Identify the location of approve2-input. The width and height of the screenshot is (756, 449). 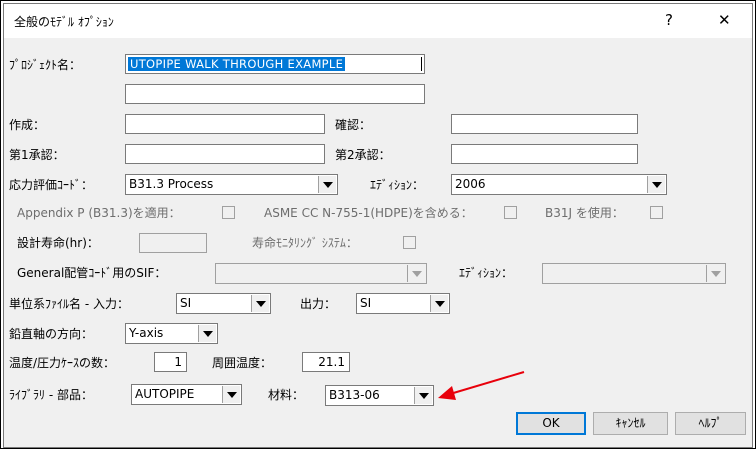
(544, 154).